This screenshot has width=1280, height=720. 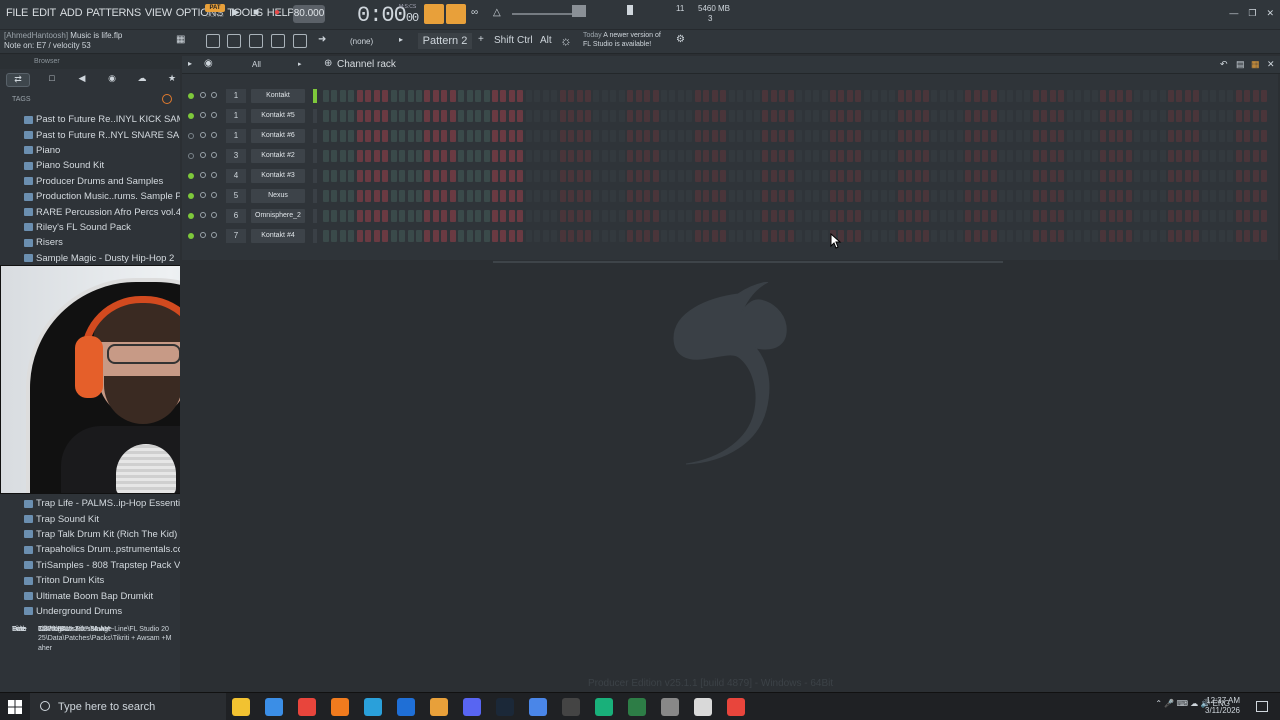 I want to click on wait-icon: ∞, so click(x=474, y=12).